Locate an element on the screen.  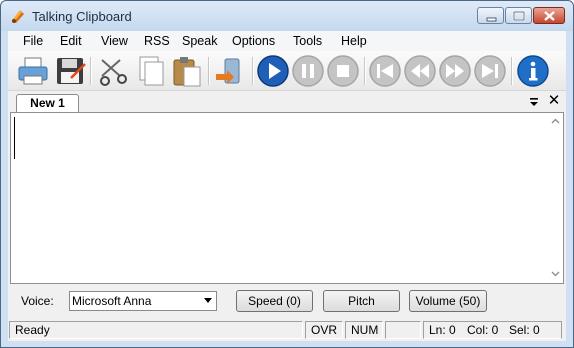
paste-icon is located at coordinates (187, 72).